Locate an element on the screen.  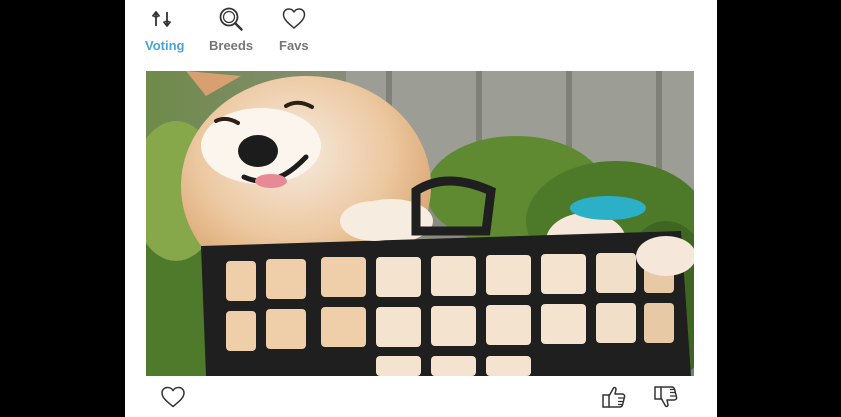
thumbs-up-icon is located at coordinates (614, 397).